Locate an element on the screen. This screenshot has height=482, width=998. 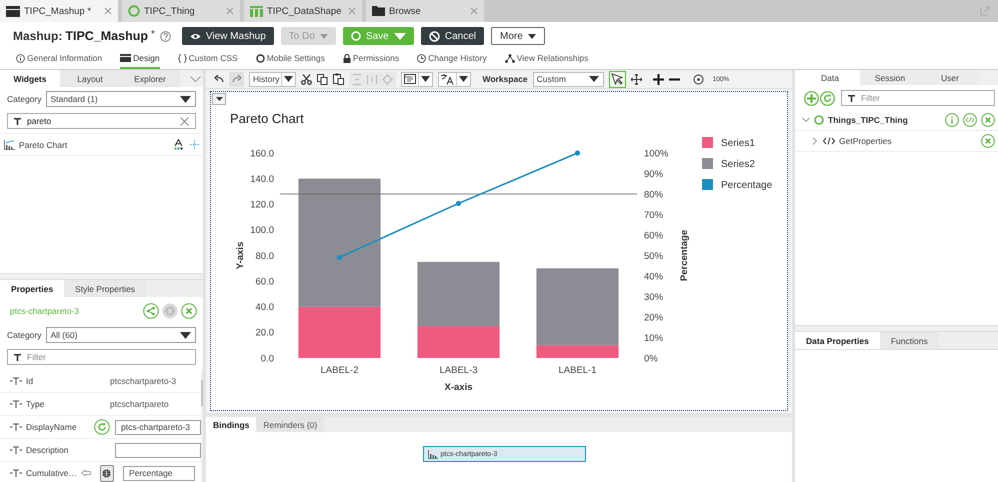
header-button: Cancel is located at coordinates (452, 36).